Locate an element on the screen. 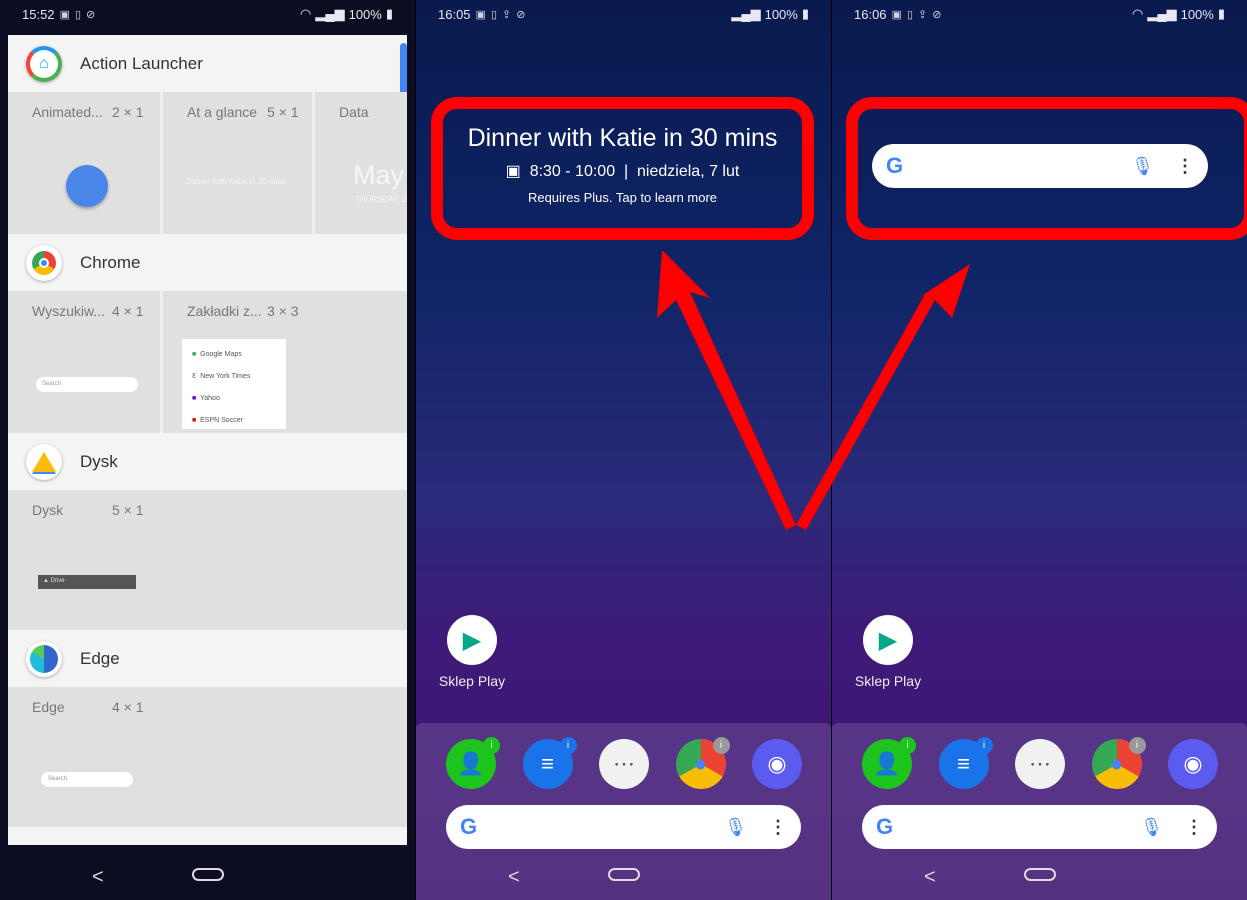 Image resolution: width=1247 pixels, height=900 pixels. widget-animated-clock: Animated... 2 × 1 is located at coordinates (82, 163).